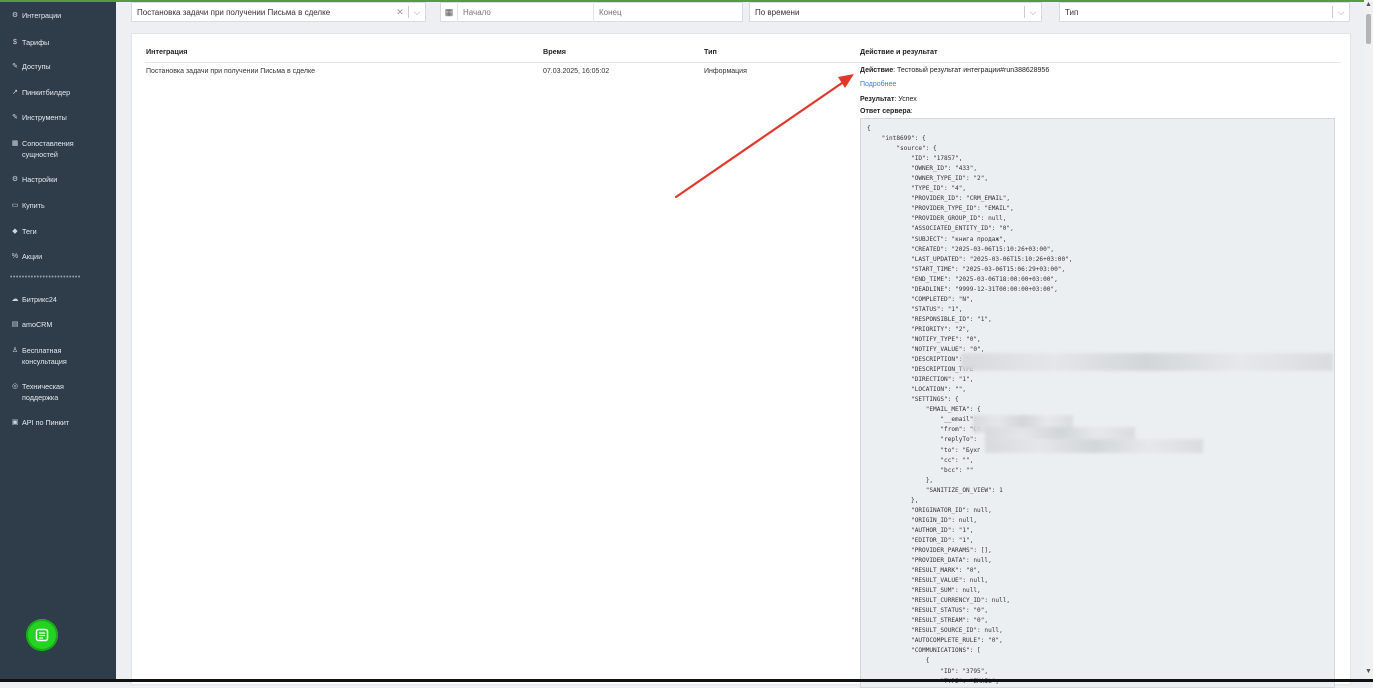 This screenshot has height=688, width=1373. I want to click on chat-icon, so click(42, 635).